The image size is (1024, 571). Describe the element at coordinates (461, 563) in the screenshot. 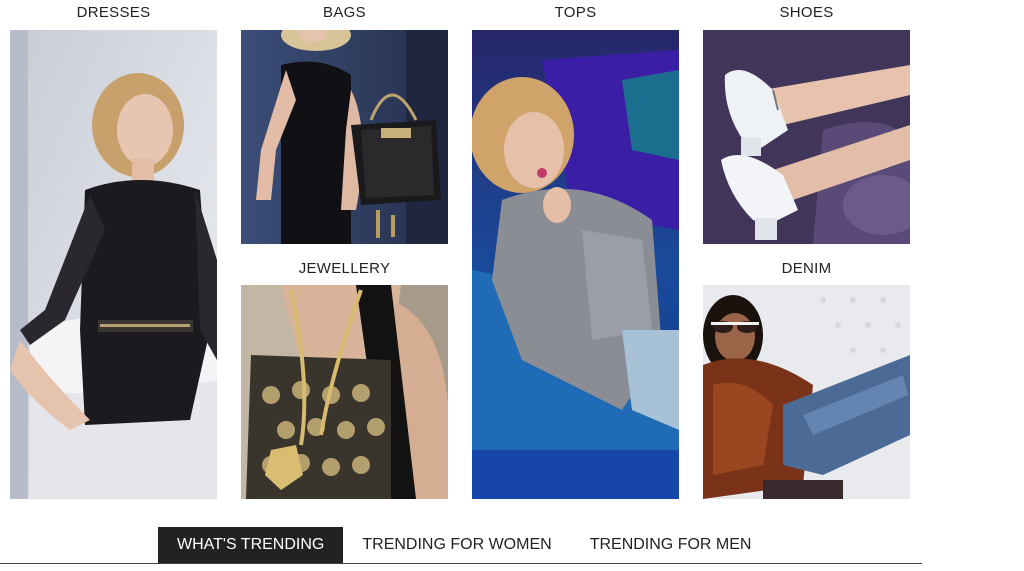

I see `tab-underline` at that location.